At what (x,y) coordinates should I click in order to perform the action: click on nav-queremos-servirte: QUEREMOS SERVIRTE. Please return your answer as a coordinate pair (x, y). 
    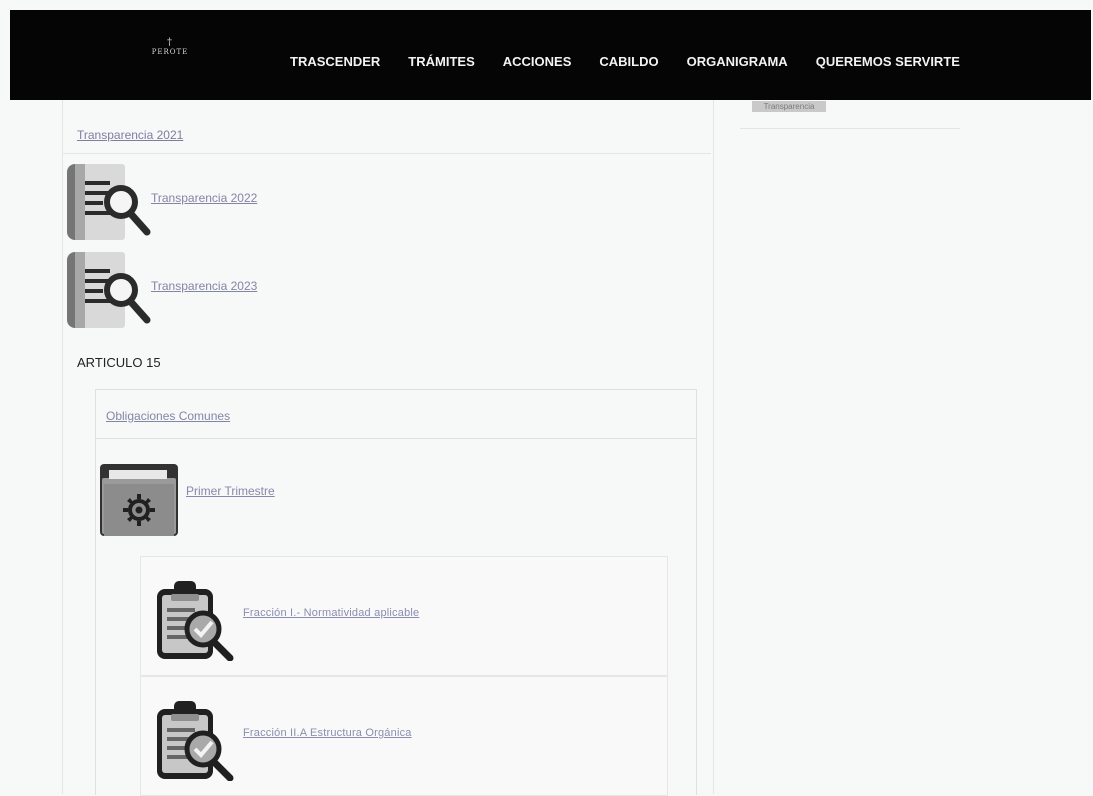
    Looking at the image, I should click on (888, 61).